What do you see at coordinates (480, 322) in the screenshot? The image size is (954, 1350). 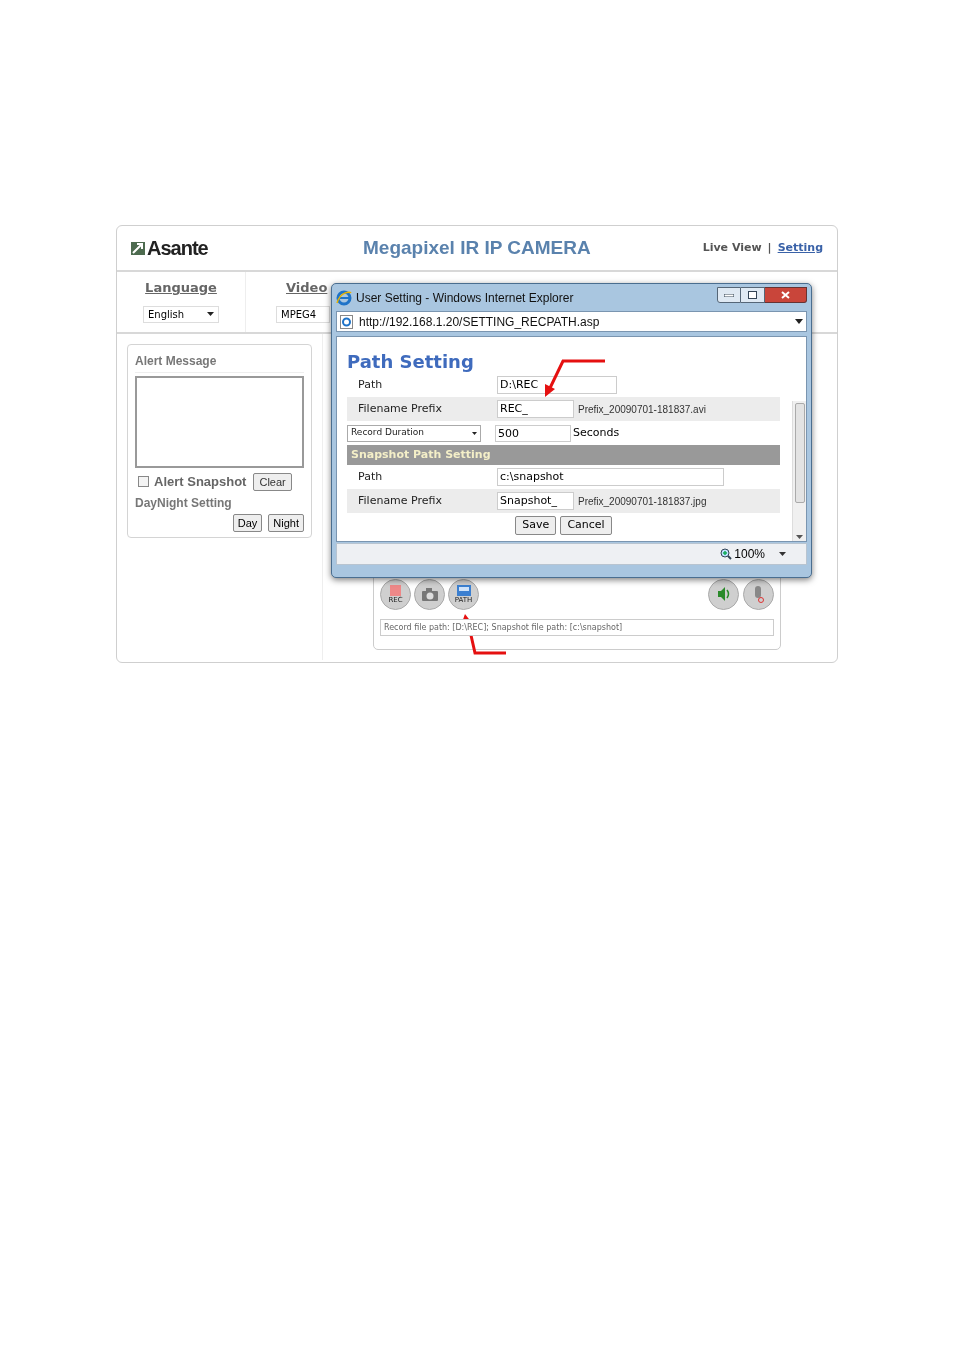 I see `url-text: http://192.168.1.20/SETTING_RECPATH.asp` at bounding box center [480, 322].